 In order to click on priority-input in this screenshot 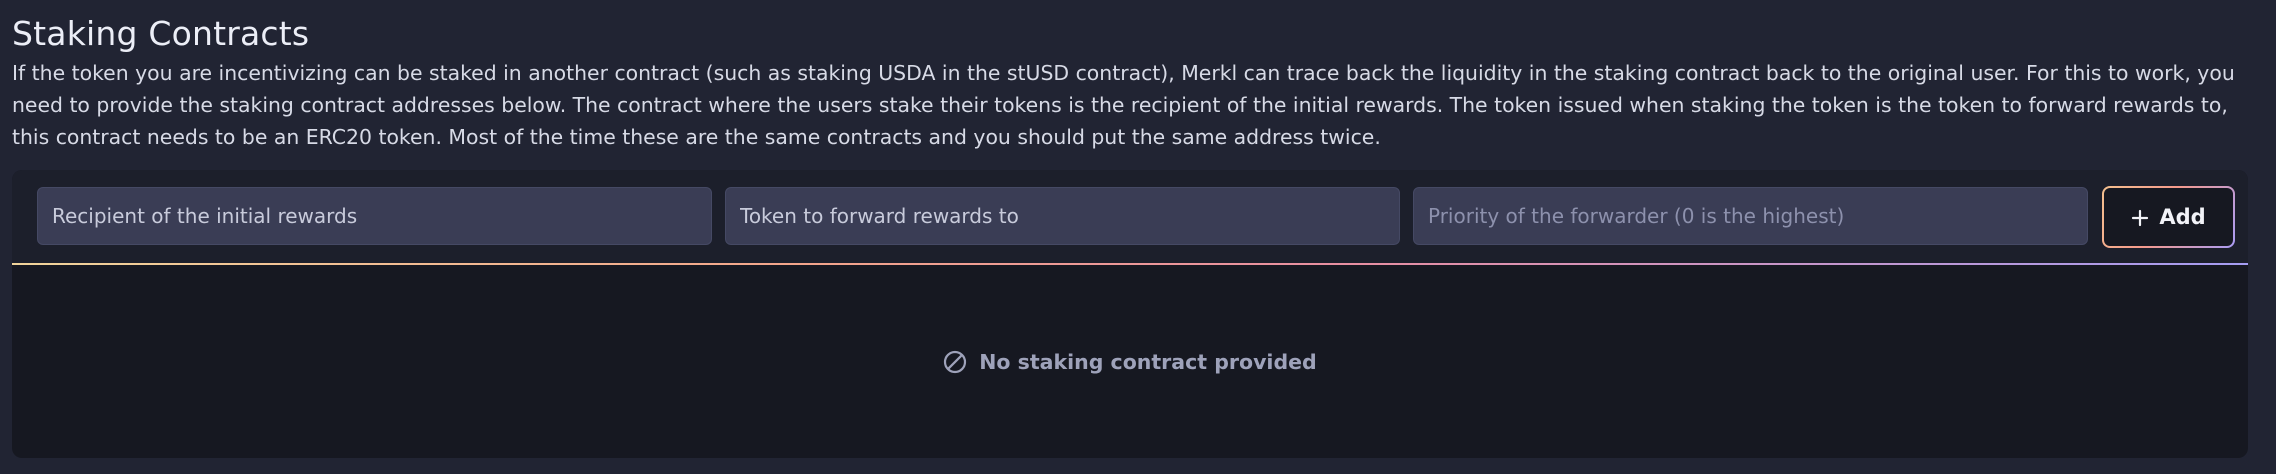, I will do `click(1750, 216)`.